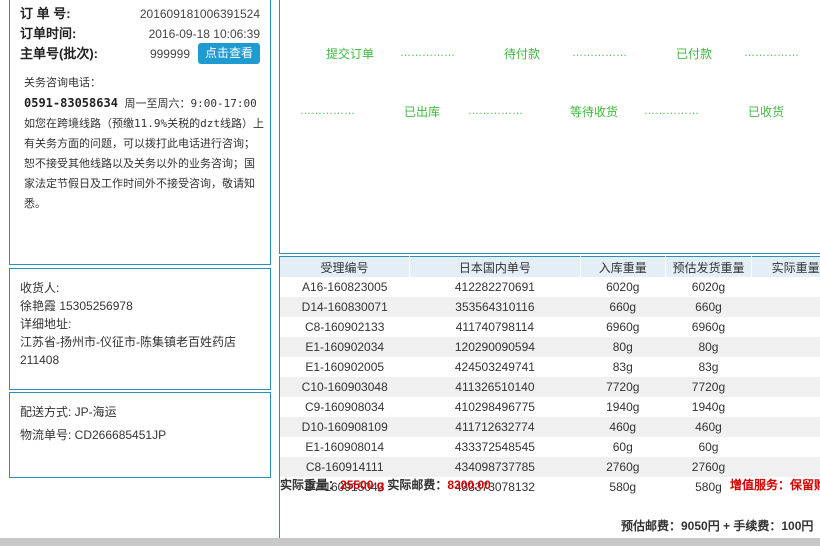 This screenshot has height=546, width=820. Describe the element at coordinates (345, 327) in the screenshot. I see `table-cell: C8-160902133` at that location.